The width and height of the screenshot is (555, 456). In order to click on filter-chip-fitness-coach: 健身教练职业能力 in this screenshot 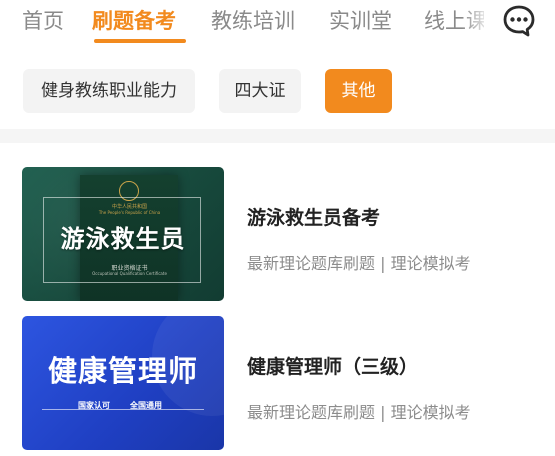, I will do `click(109, 91)`.